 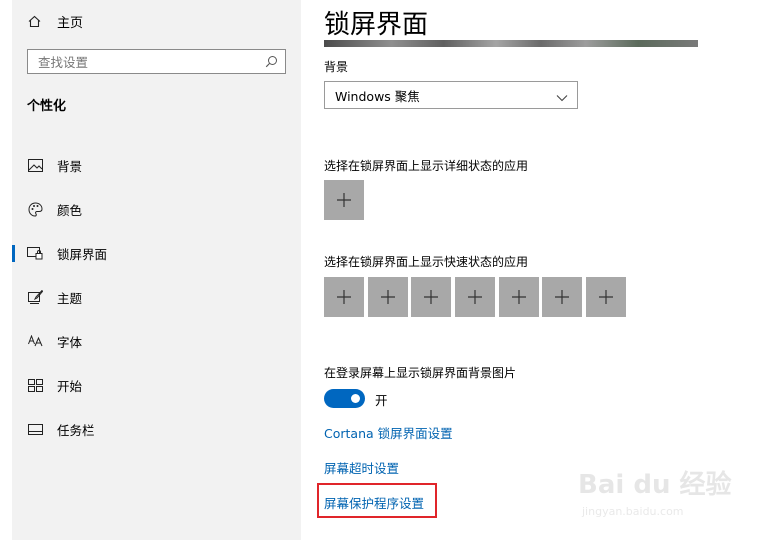 I want to click on screen-timeout-settings-link: 屏幕超时设置, so click(x=361, y=467).